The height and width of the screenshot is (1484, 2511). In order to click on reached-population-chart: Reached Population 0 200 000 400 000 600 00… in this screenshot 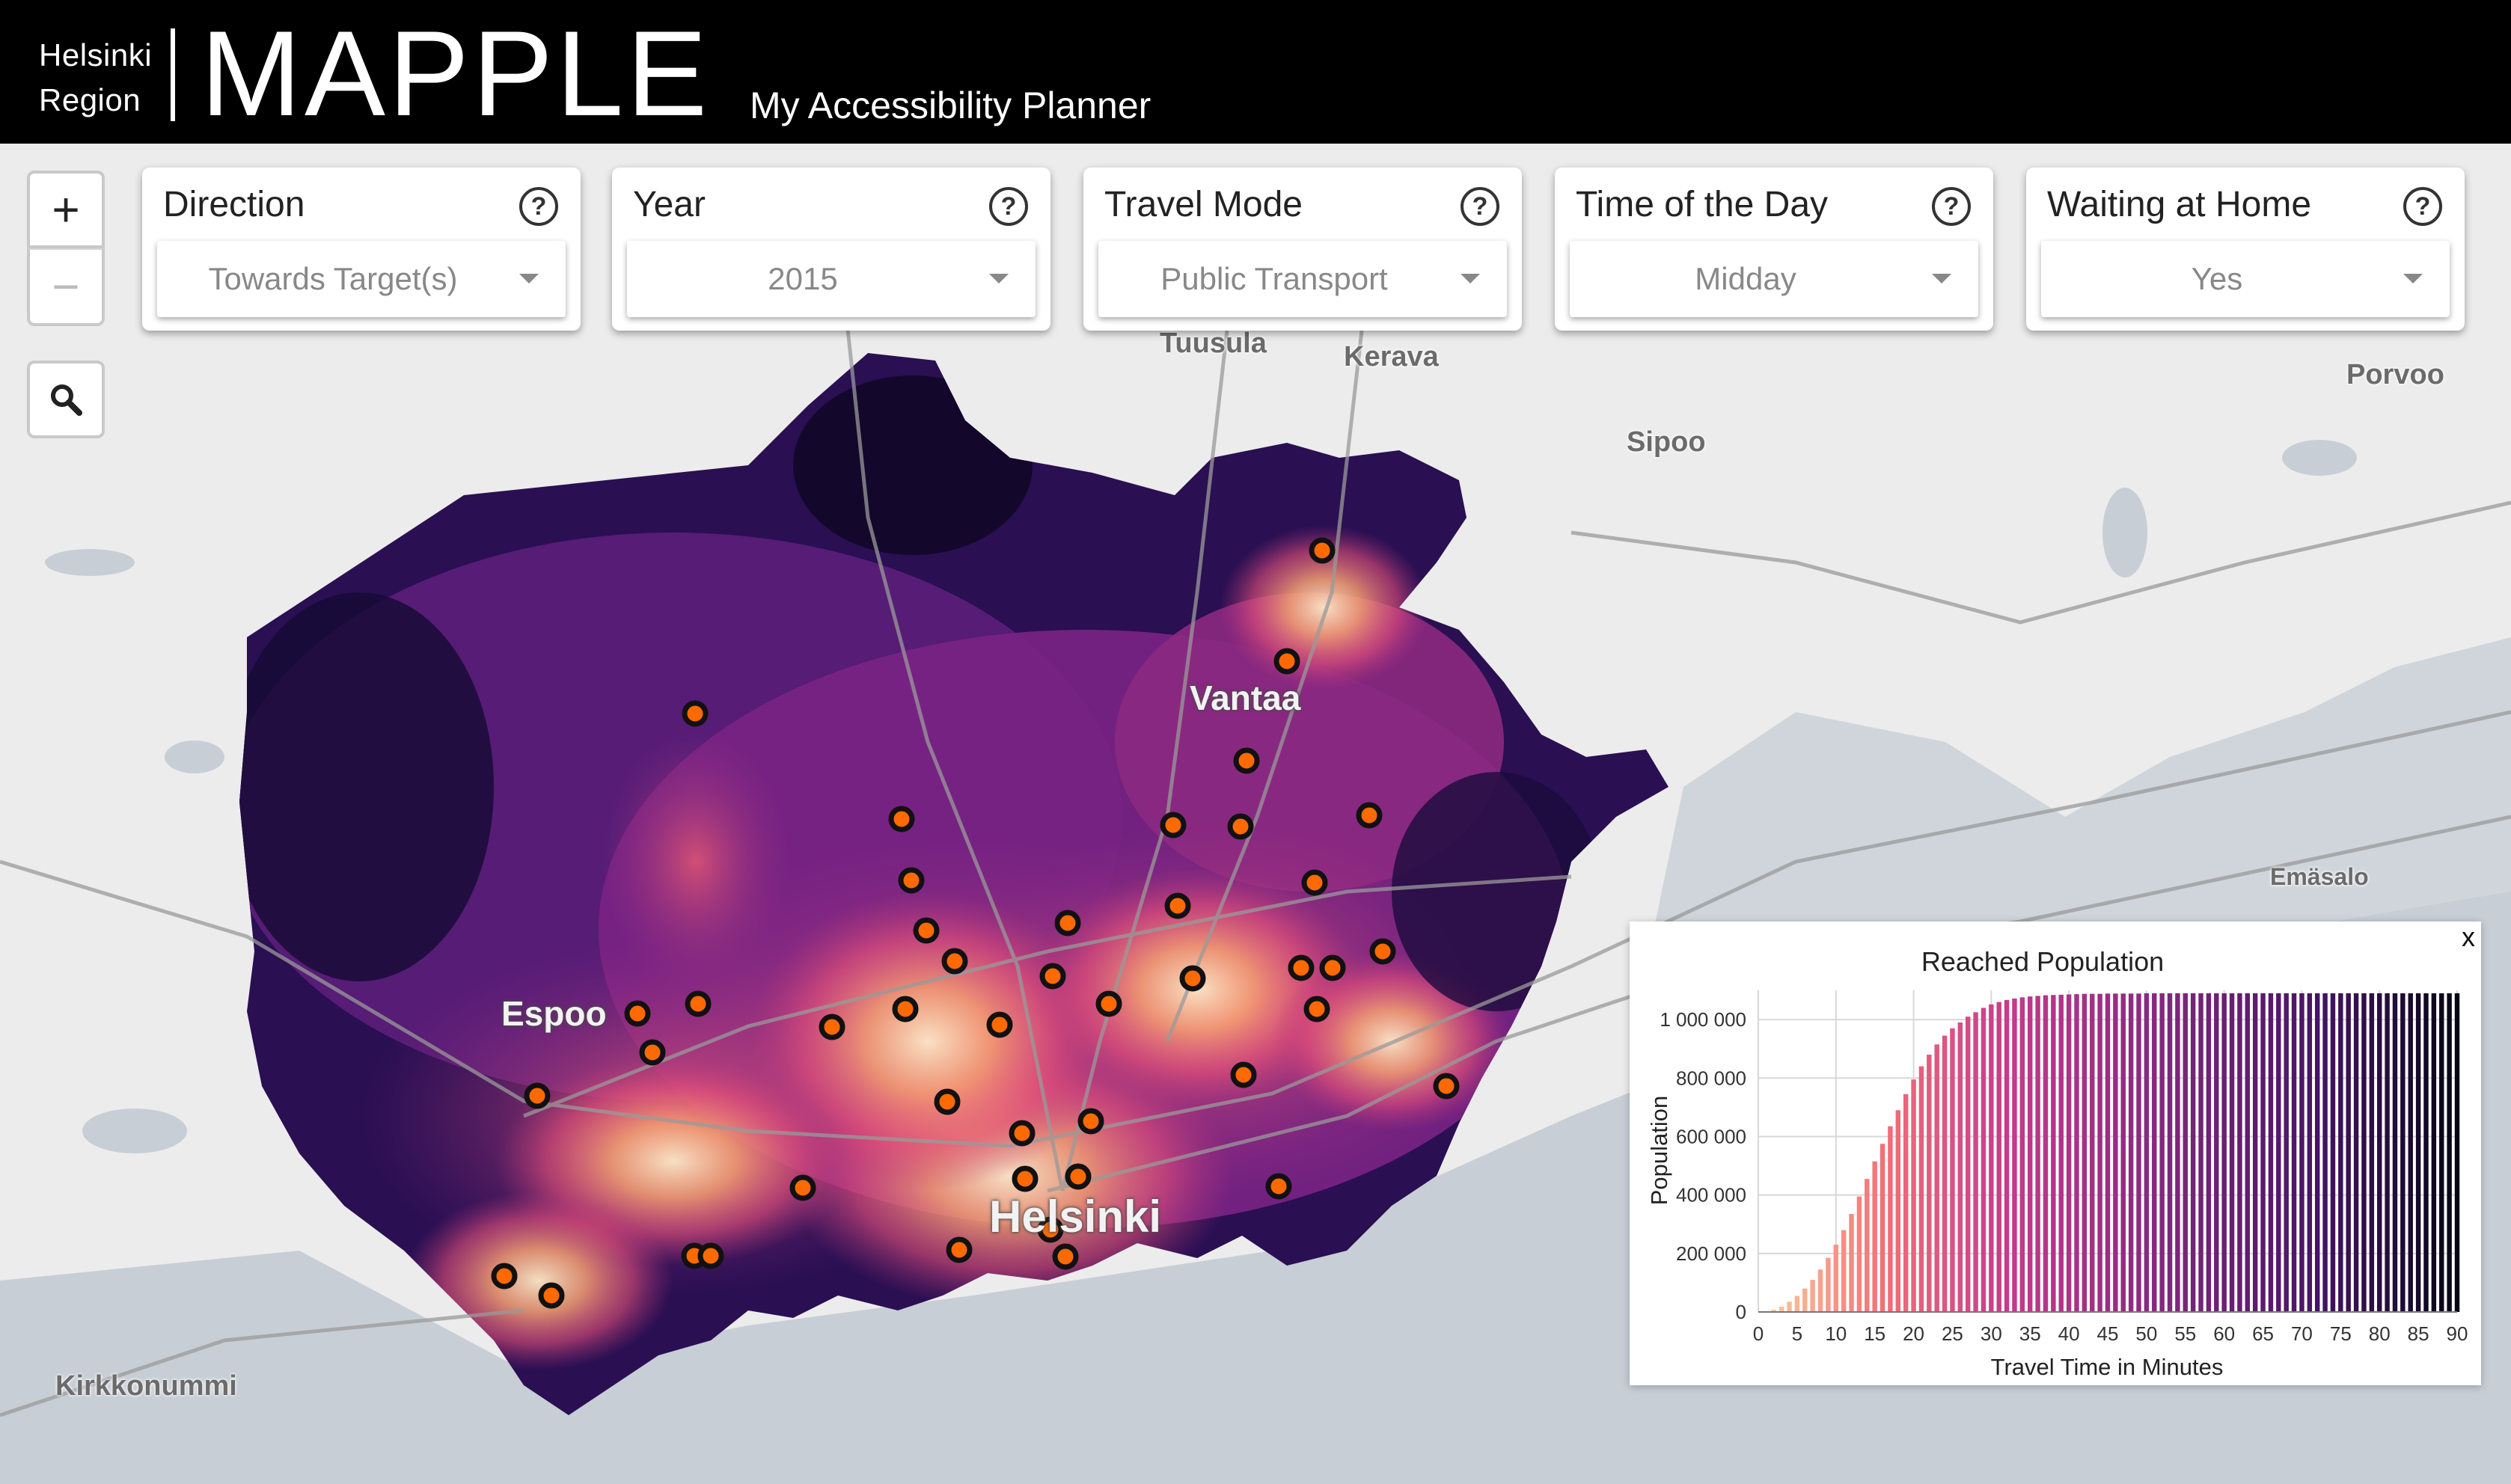, I will do `click(2057, 1163)`.